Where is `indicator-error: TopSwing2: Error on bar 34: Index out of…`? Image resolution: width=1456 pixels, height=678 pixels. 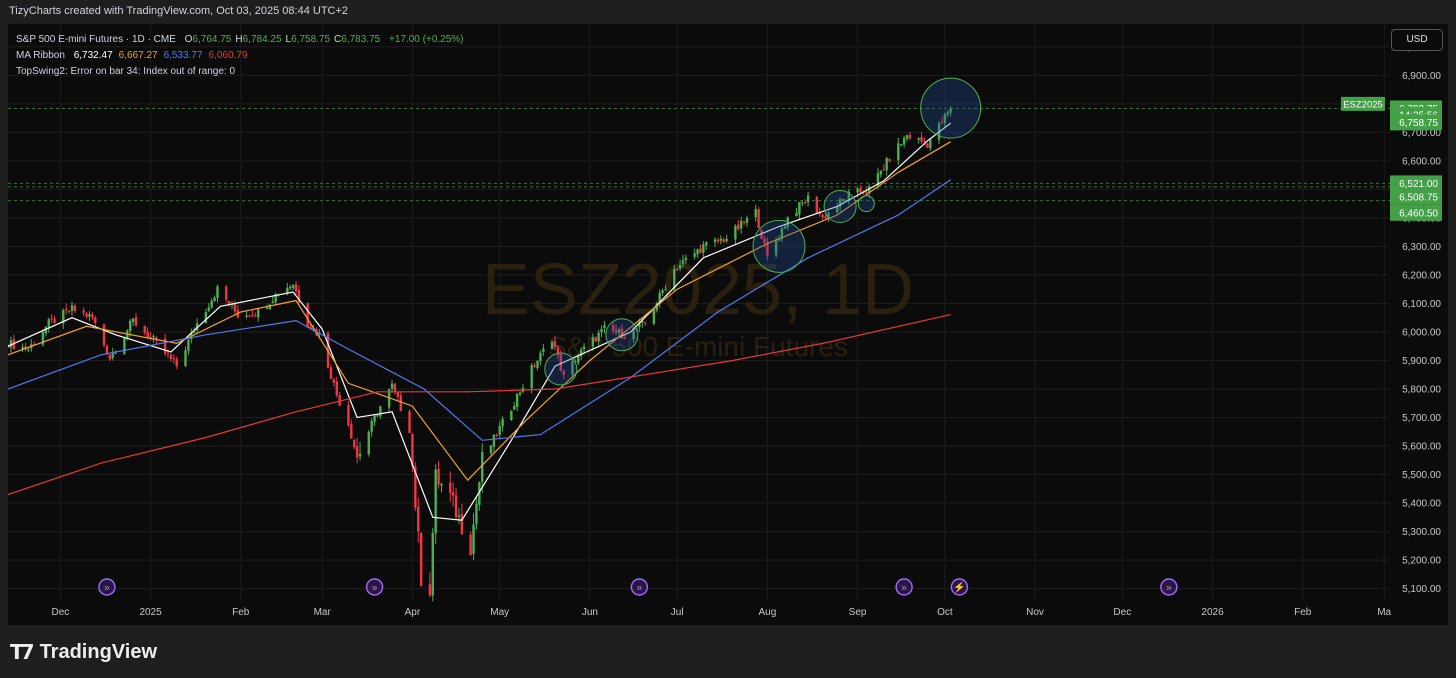 indicator-error: TopSwing2: Error on bar 34: Index out of… is located at coordinates (126, 71).